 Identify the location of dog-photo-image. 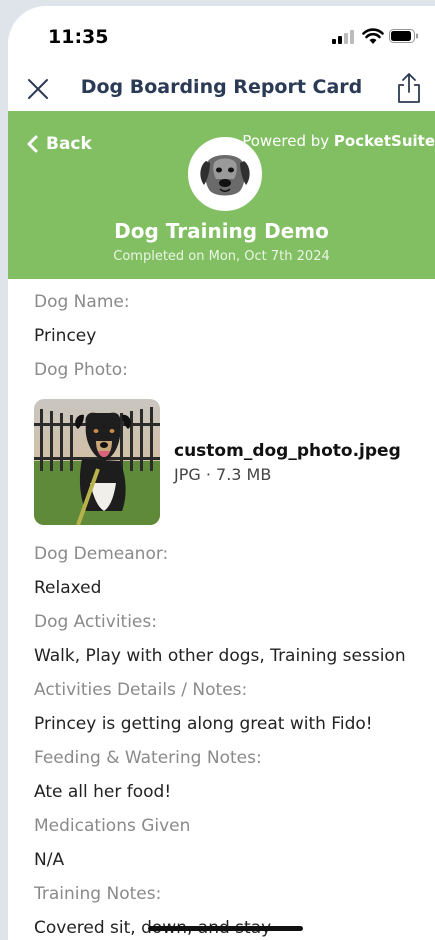
(97, 462).